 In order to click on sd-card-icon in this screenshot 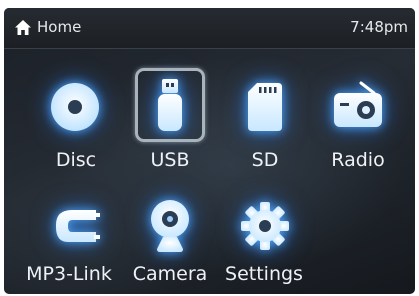, I will do `click(265, 107)`.